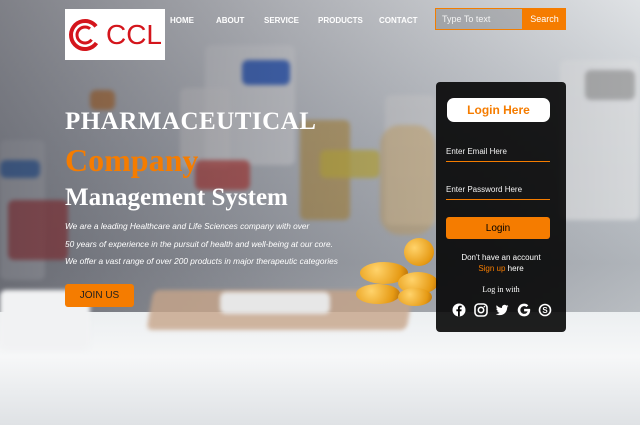 The image size is (640, 425). I want to click on nav-service: SERVICE, so click(281, 20).